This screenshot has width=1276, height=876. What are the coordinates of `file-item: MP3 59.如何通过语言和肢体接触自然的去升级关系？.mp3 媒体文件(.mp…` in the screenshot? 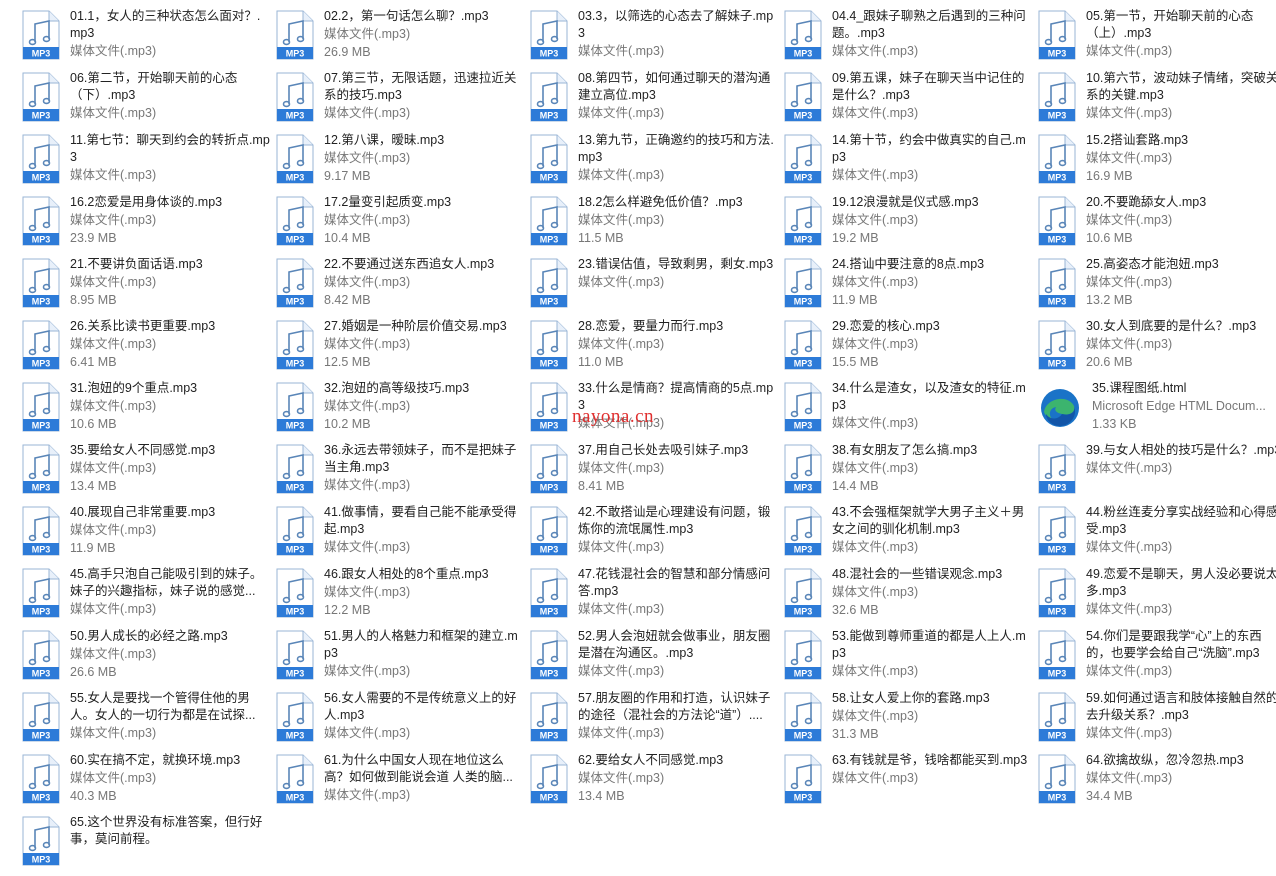 It's located at (1157, 721).